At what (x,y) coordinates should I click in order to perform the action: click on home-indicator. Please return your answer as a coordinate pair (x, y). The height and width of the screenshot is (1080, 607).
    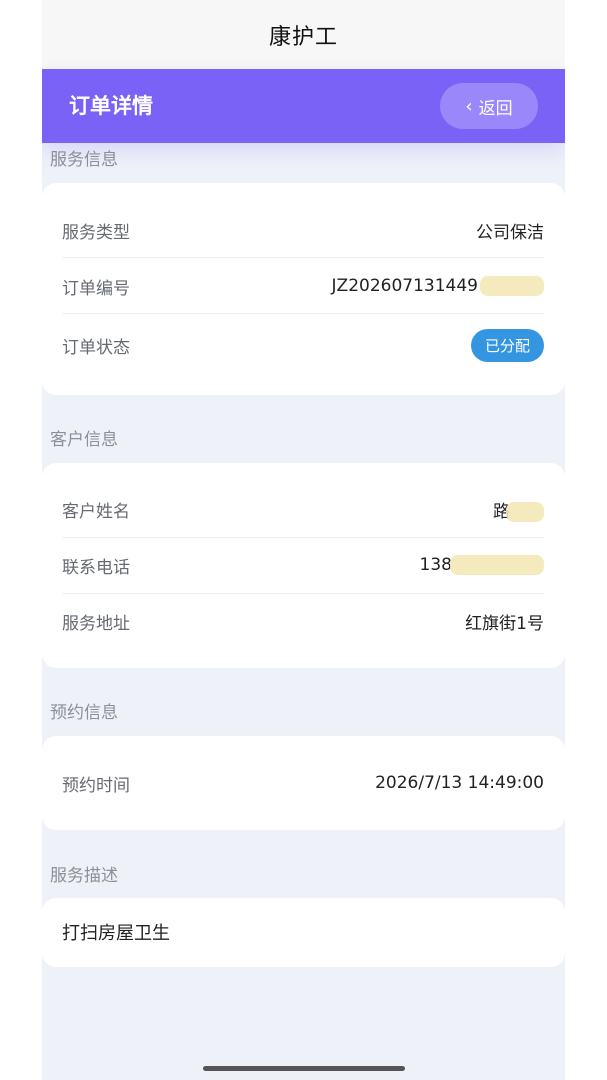
    Looking at the image, I should click on (304, 1068).